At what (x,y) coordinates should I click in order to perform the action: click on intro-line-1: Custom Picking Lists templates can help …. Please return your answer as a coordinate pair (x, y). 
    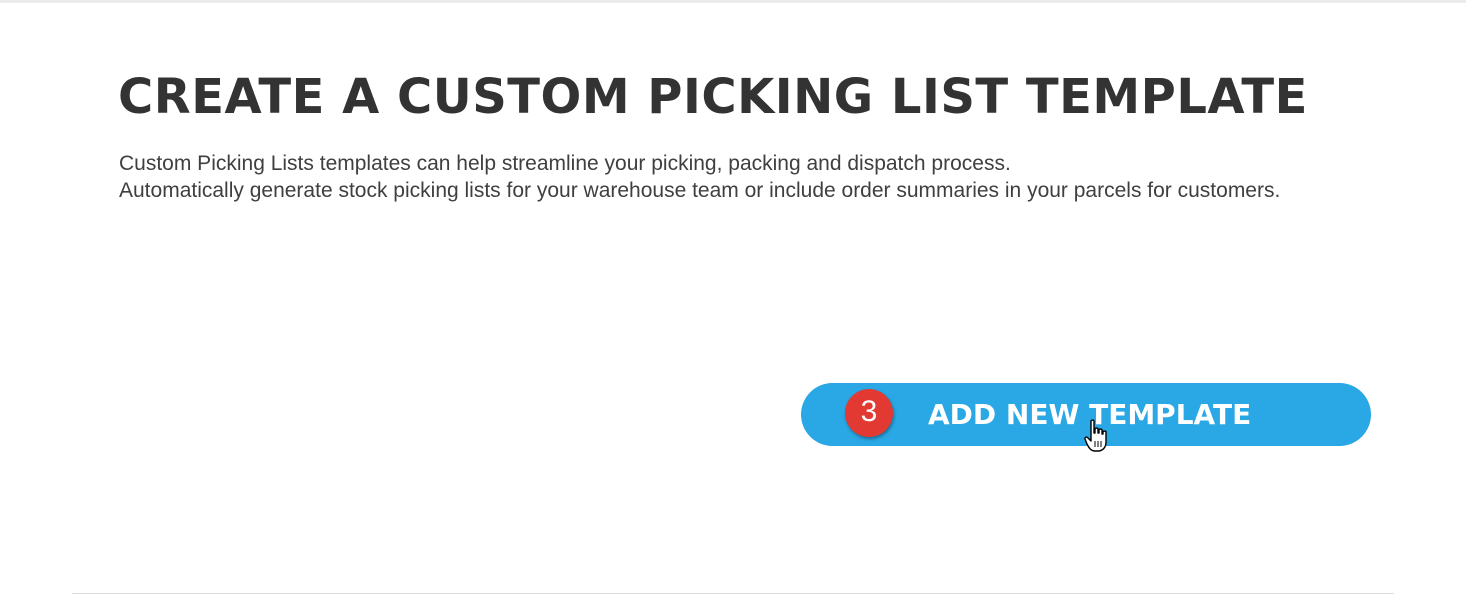
    Looking at the image, I should click on (565, 163).